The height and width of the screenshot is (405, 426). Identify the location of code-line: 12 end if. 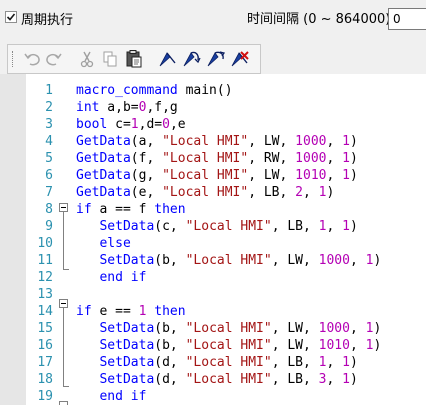
(213, 277).